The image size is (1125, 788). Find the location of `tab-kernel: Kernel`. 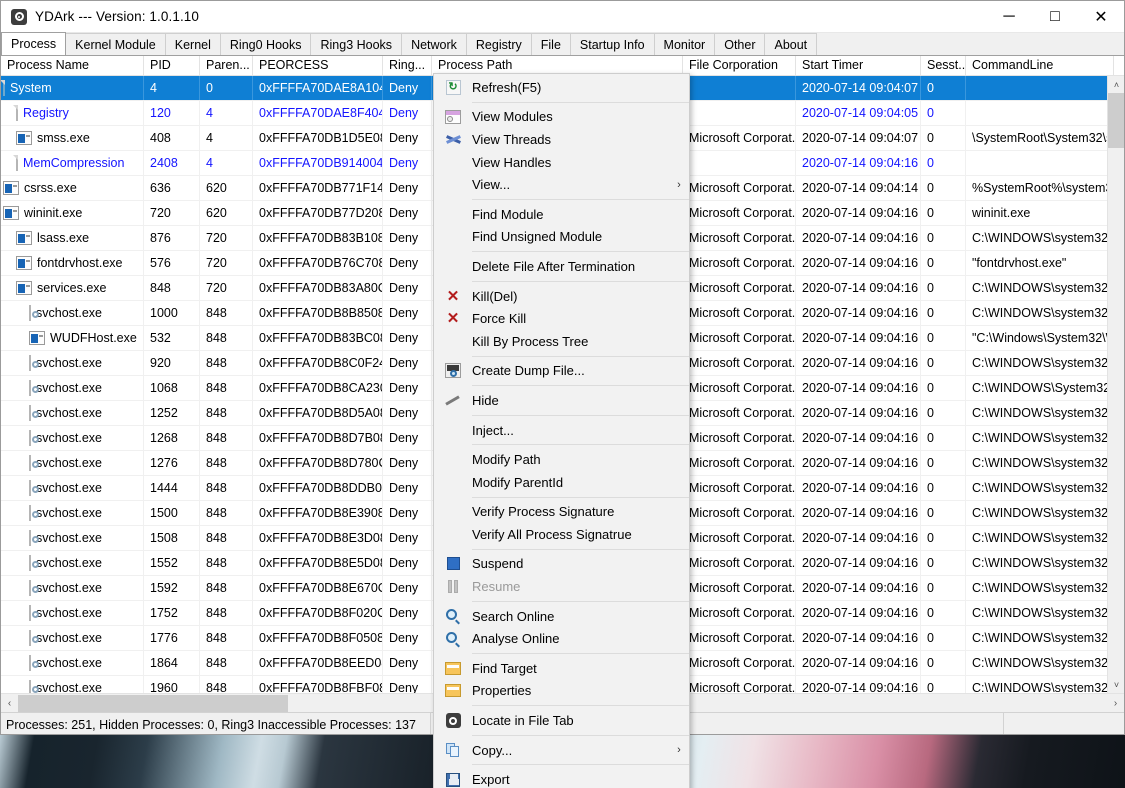

tab-kernel: Kernel is located at coordinates (192, 44).